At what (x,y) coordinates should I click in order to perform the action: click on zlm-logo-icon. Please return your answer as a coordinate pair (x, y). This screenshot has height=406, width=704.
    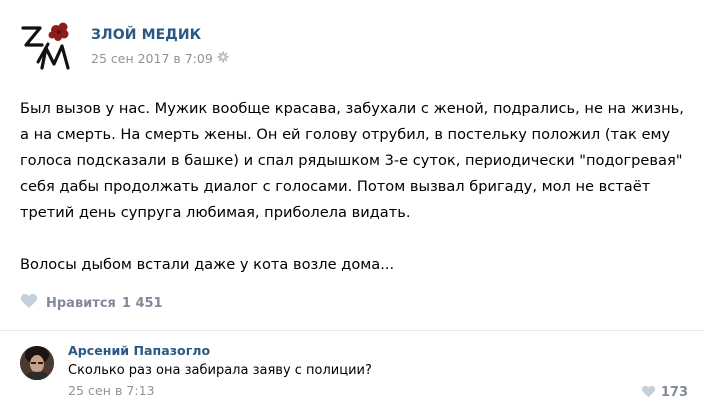
    Looking at the image, I should click on (45, 46).